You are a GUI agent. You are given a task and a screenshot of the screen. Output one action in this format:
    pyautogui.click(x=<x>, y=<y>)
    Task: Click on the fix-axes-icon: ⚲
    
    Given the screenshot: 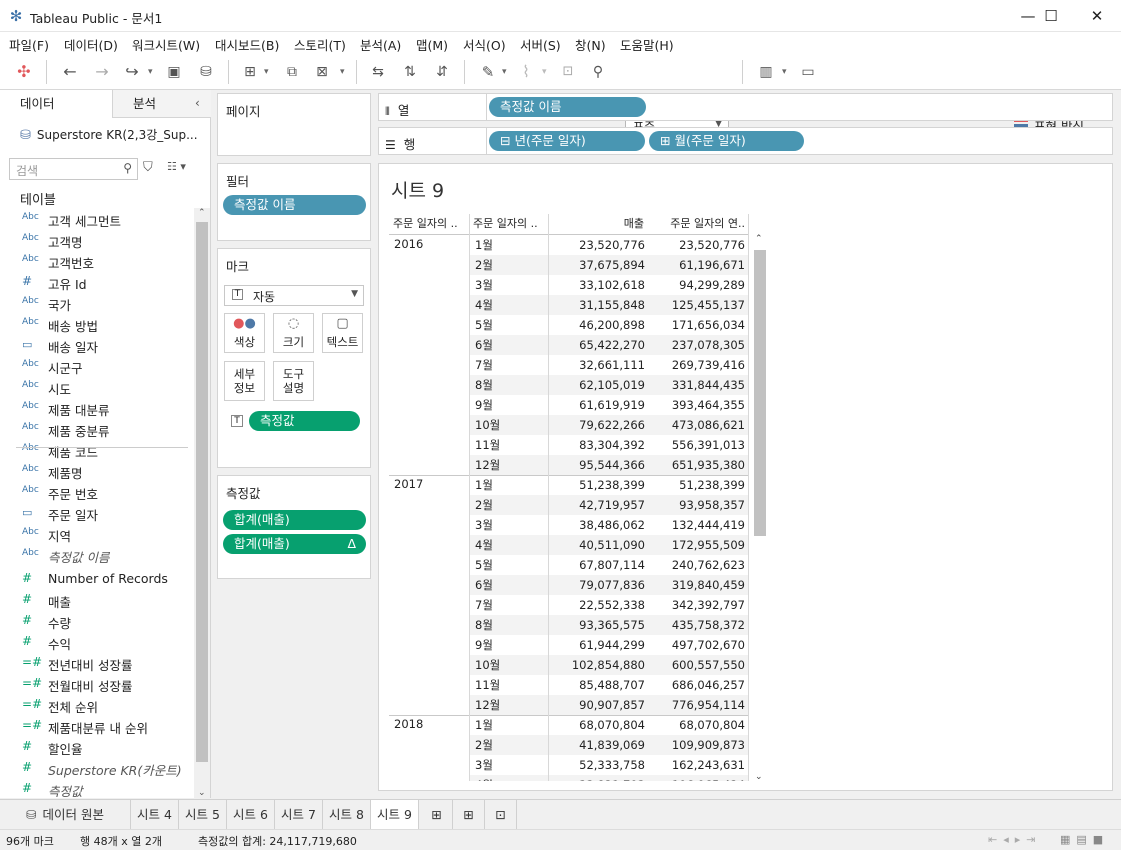 What is the action you would take?
    pyautogui.click(x=598, y=72)
    